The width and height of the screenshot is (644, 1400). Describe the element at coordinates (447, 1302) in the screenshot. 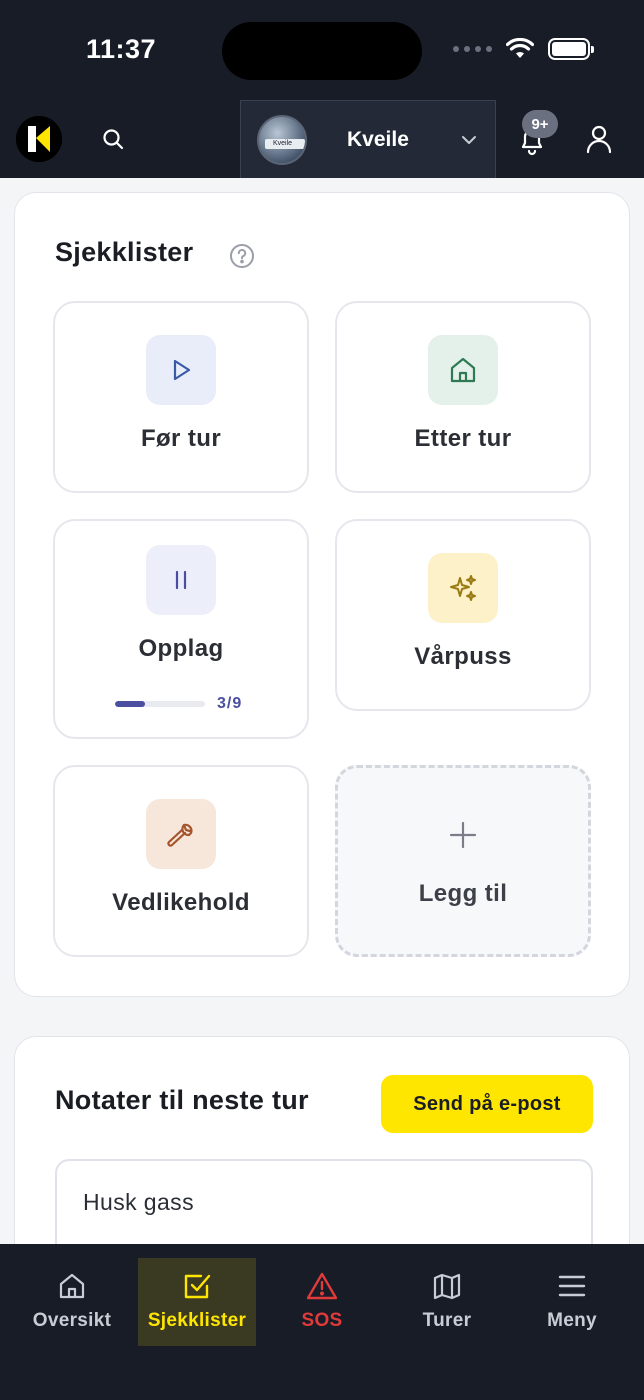

I see `nav-item-turer: Turer` at that location.